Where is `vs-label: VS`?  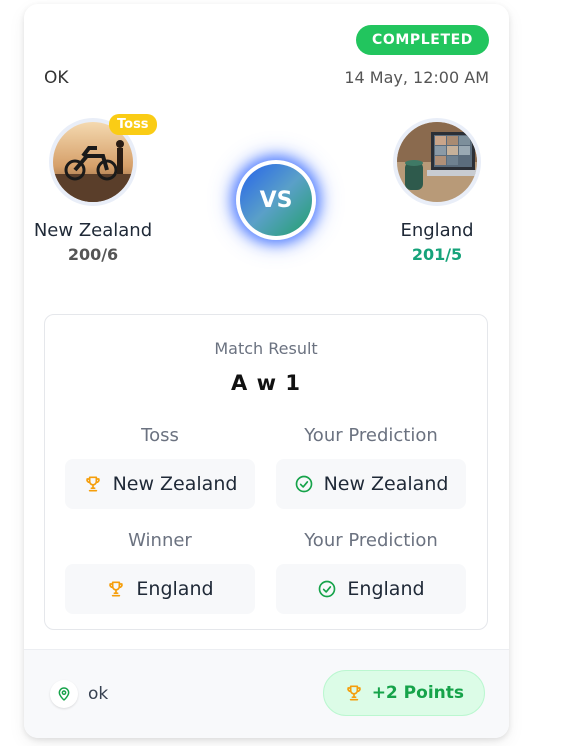
vs-label: VS is located at coordinates (276, 200).